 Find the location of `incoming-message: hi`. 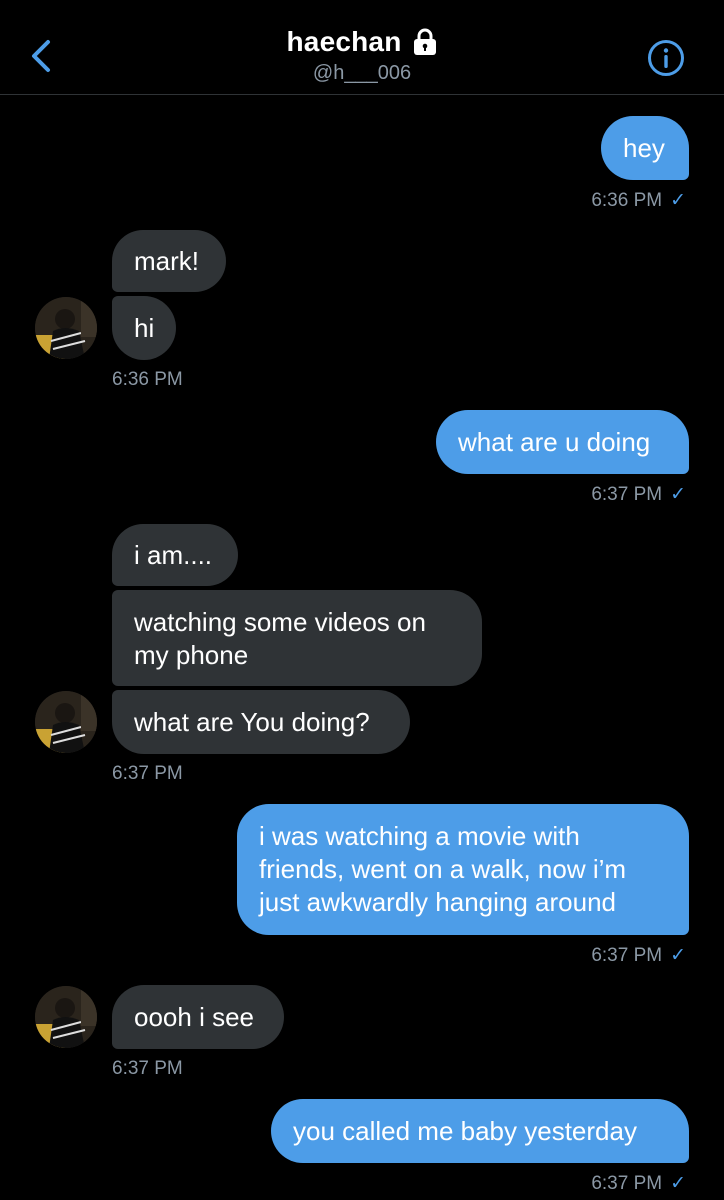

incoming-message: hi is located at coordinates (144, 328).